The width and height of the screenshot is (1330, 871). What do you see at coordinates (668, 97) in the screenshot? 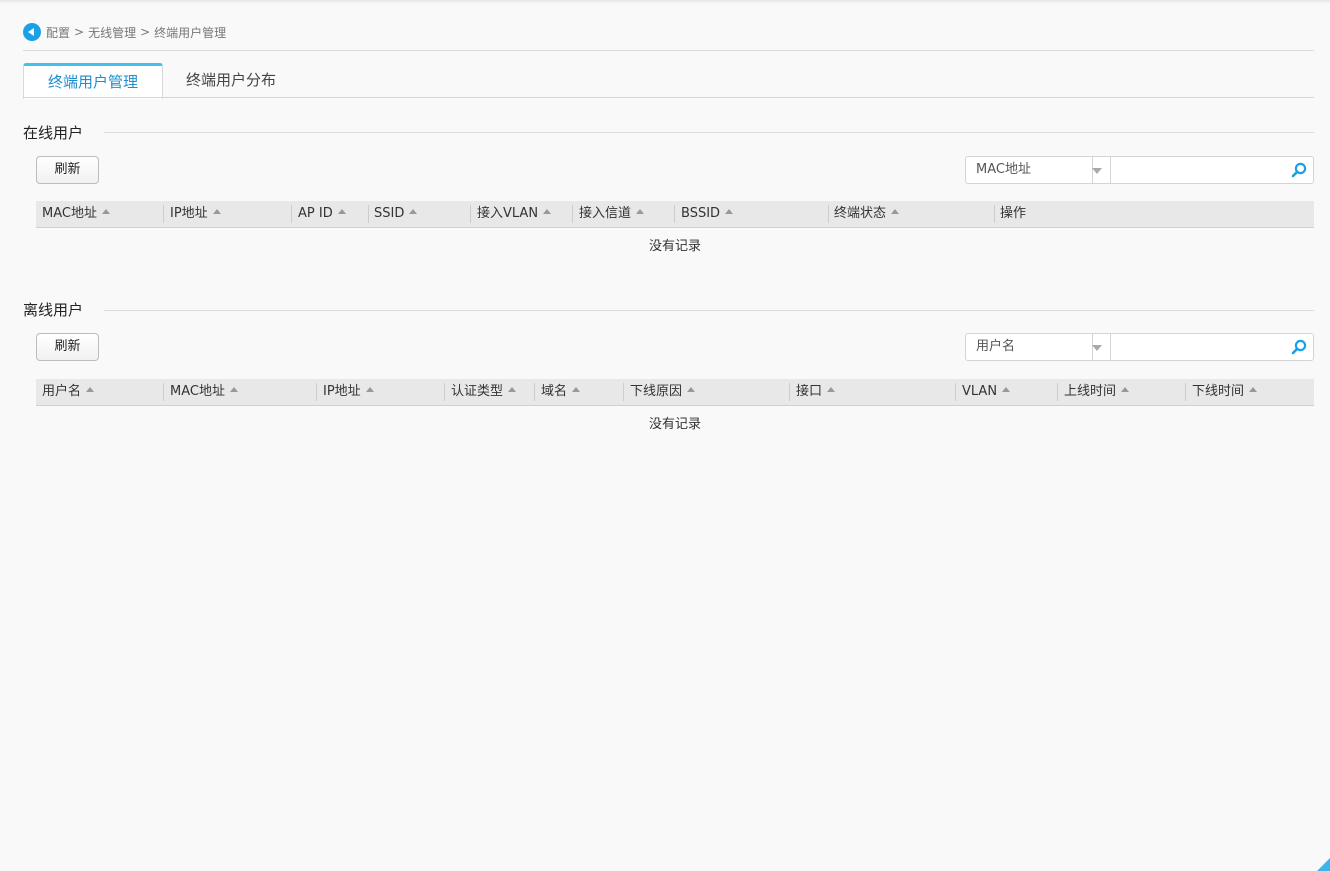
I see `tab-baseline` at bounding box center [668, 97].